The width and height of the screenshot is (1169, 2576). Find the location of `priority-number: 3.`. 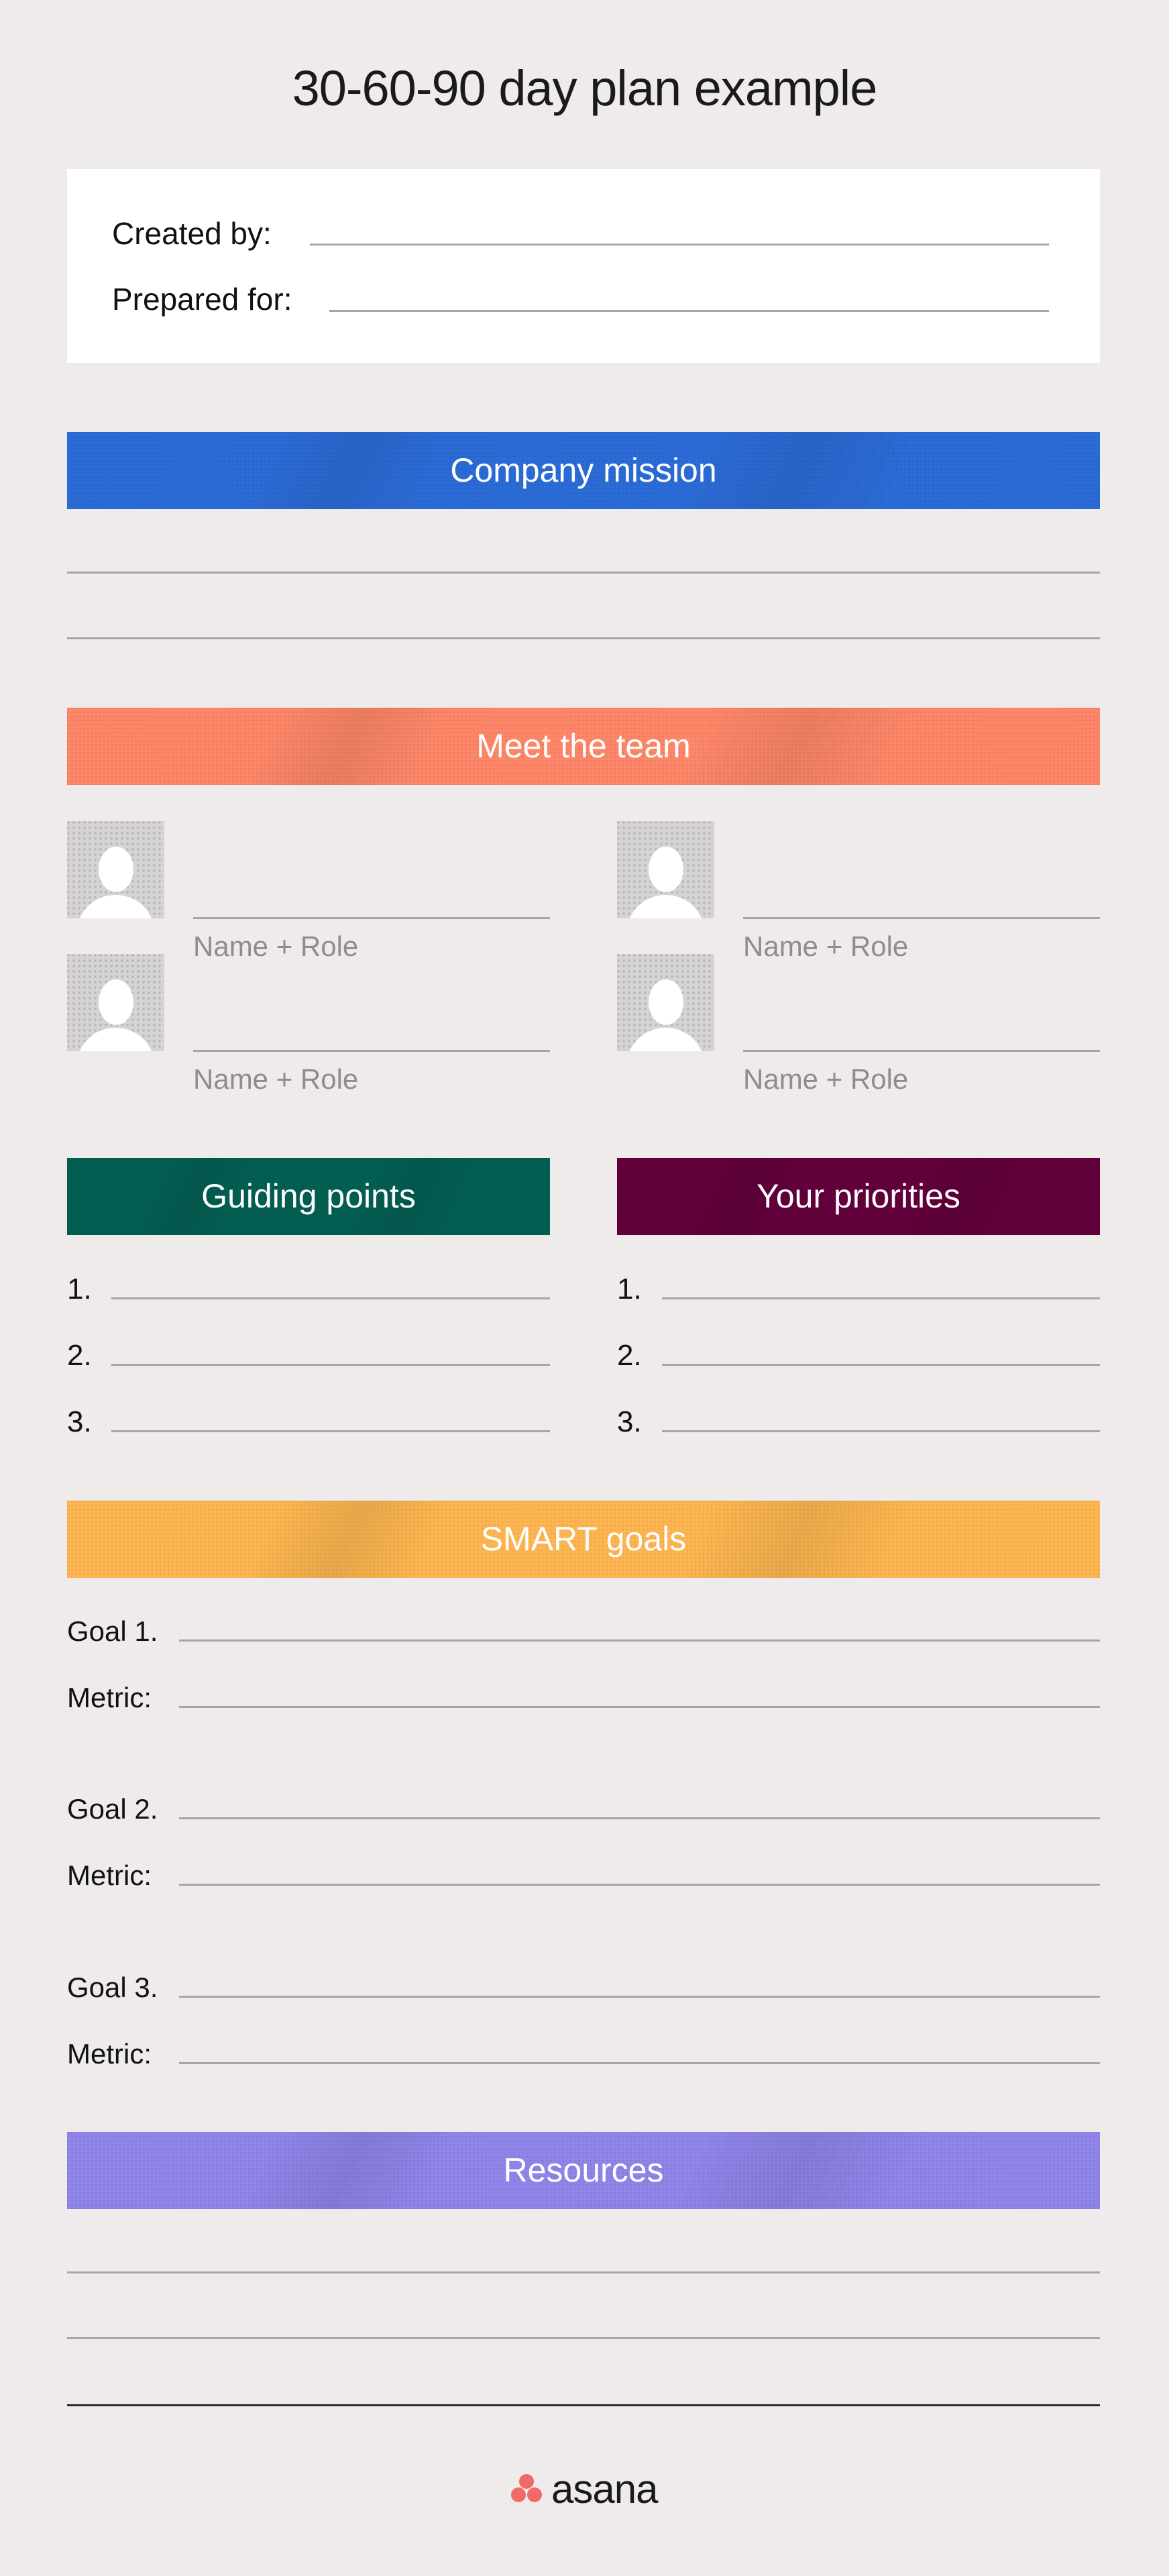

priority-number: 3. is located at coordinates (629, 1421).